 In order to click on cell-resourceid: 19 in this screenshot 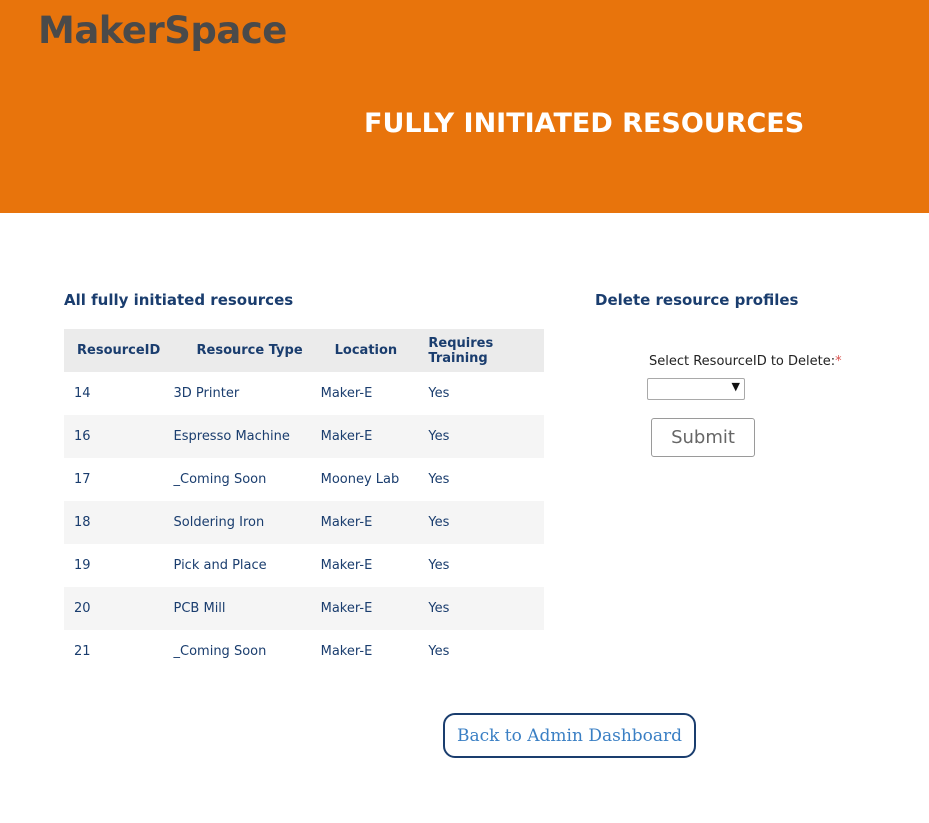, I will do `click(82, 565)`.